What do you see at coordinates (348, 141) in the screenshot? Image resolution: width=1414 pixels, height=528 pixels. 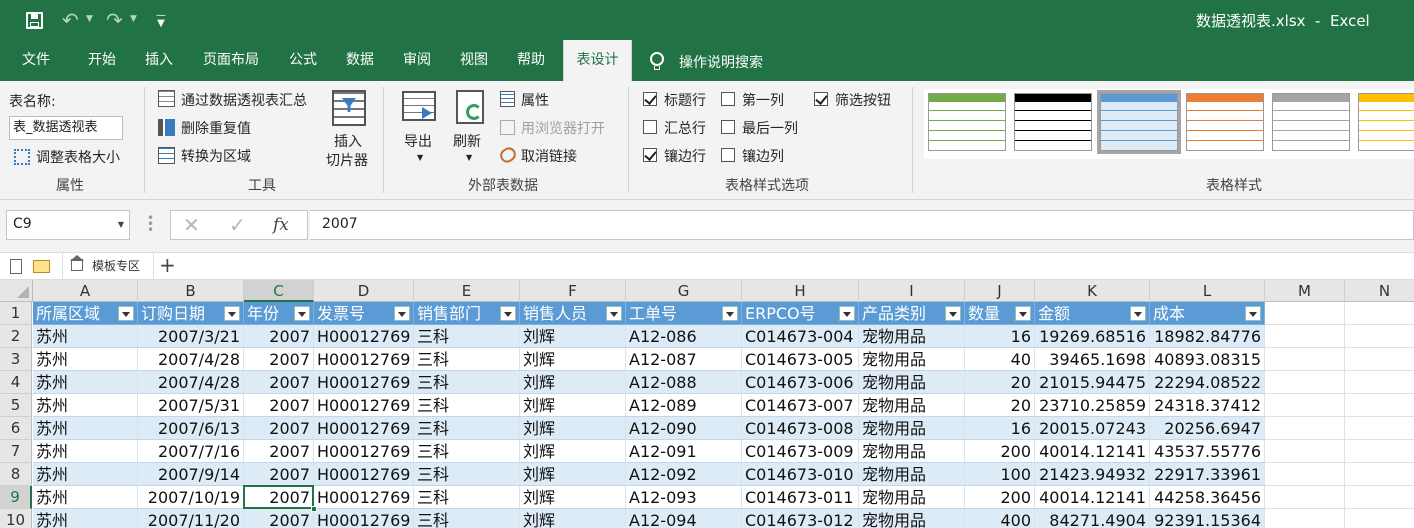 I see `insert-slicer-button-line1: 插入` at bounding box center [348, 141].